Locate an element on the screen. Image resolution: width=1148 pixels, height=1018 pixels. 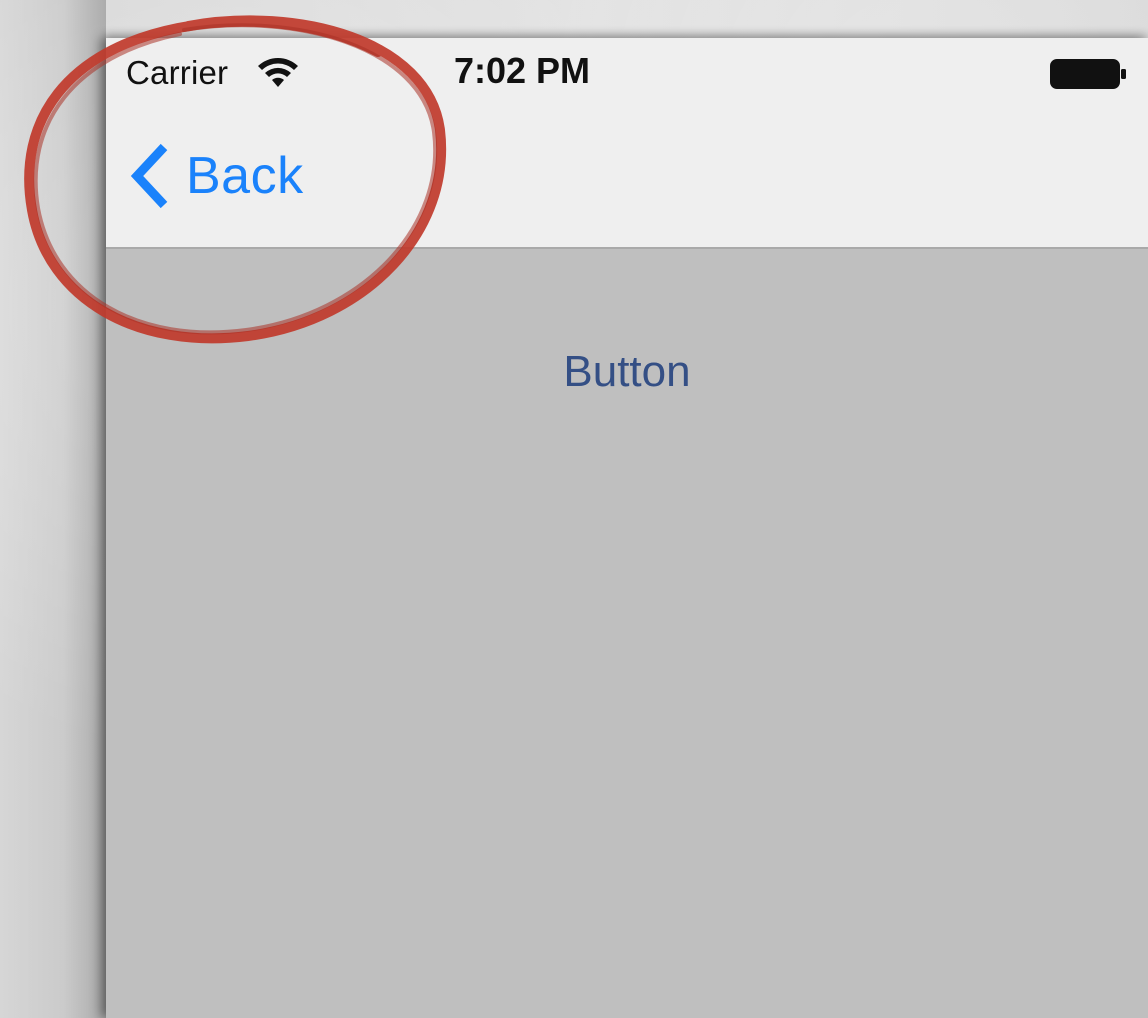
content-button-label: Button is located at coordinates (627, 371).